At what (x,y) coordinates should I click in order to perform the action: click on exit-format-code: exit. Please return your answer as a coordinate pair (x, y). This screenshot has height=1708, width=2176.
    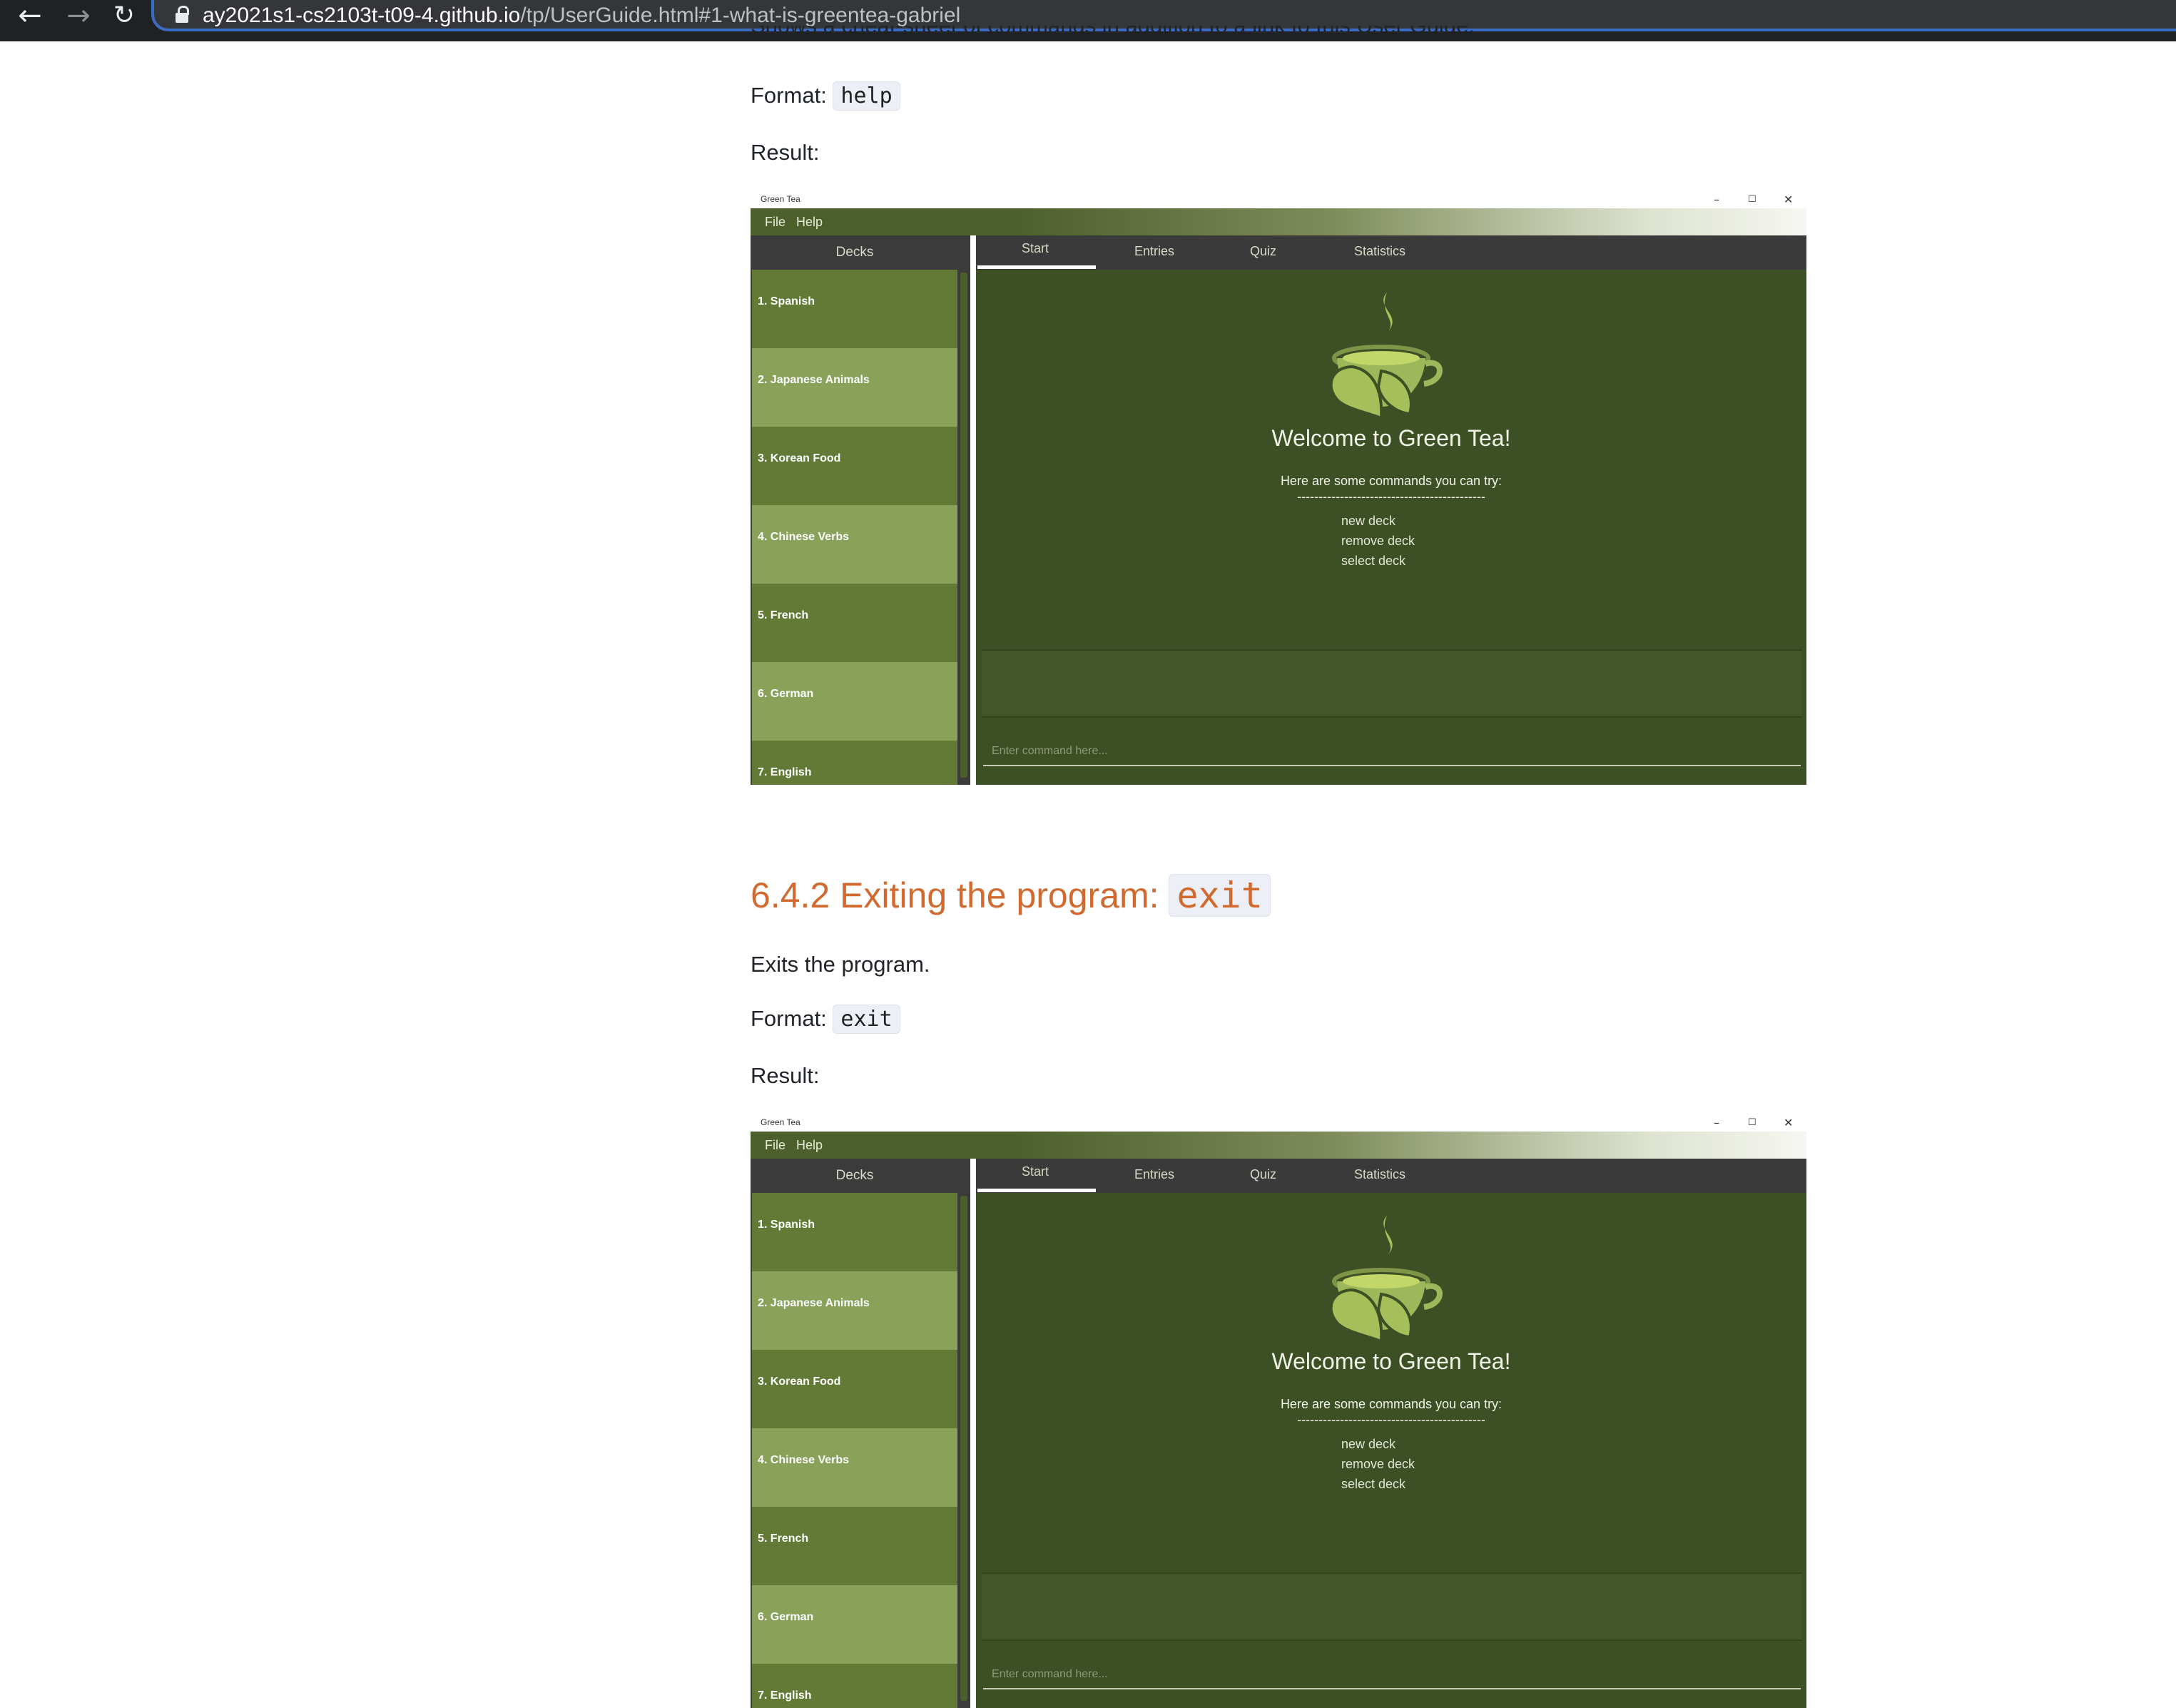
    Looking at the image, I should click on (866, 1019).